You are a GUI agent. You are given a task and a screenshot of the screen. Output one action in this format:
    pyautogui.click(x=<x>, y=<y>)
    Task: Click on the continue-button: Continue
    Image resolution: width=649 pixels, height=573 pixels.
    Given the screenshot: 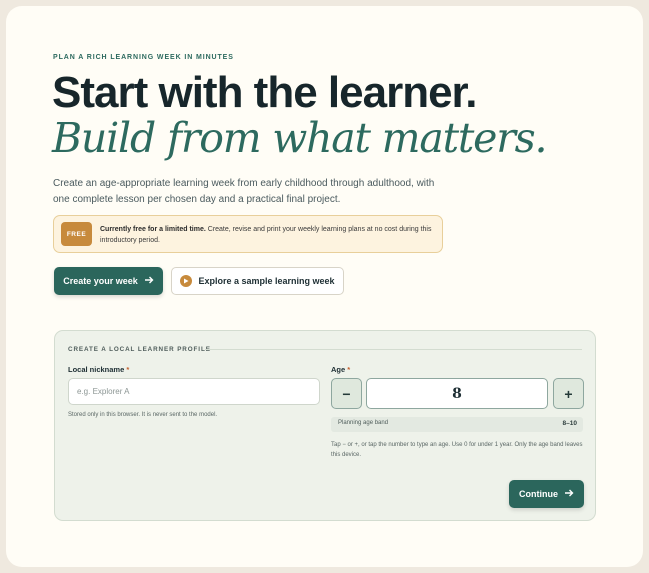 What is the action you would take?
    pyautogui.click(x=546, y=494)
    